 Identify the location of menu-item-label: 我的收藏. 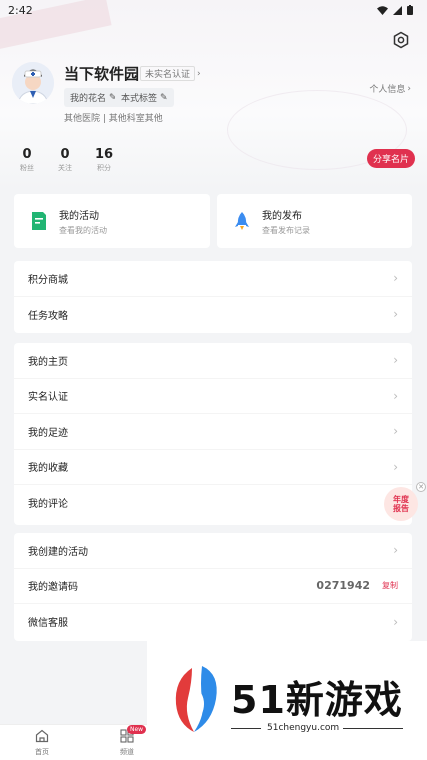
(48, 469).